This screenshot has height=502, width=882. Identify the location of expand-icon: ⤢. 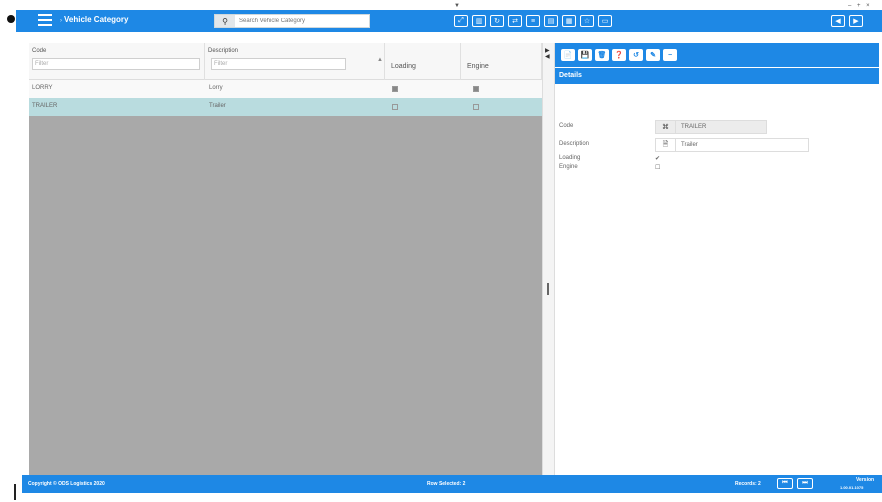
(461, 21).